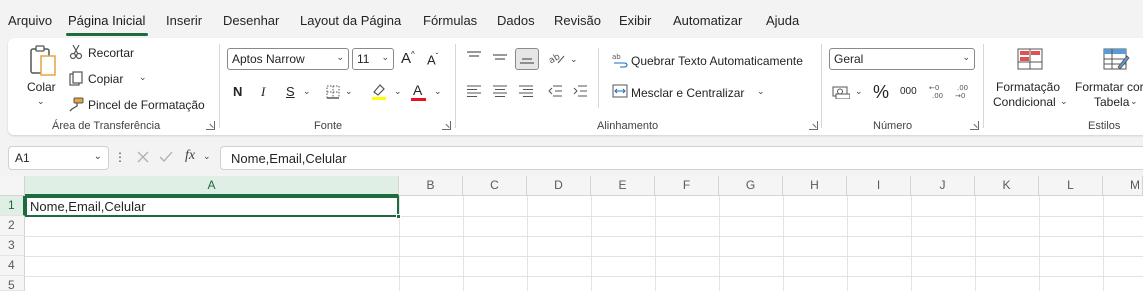  I want to click on column-header-f: F, so click(687, 186).